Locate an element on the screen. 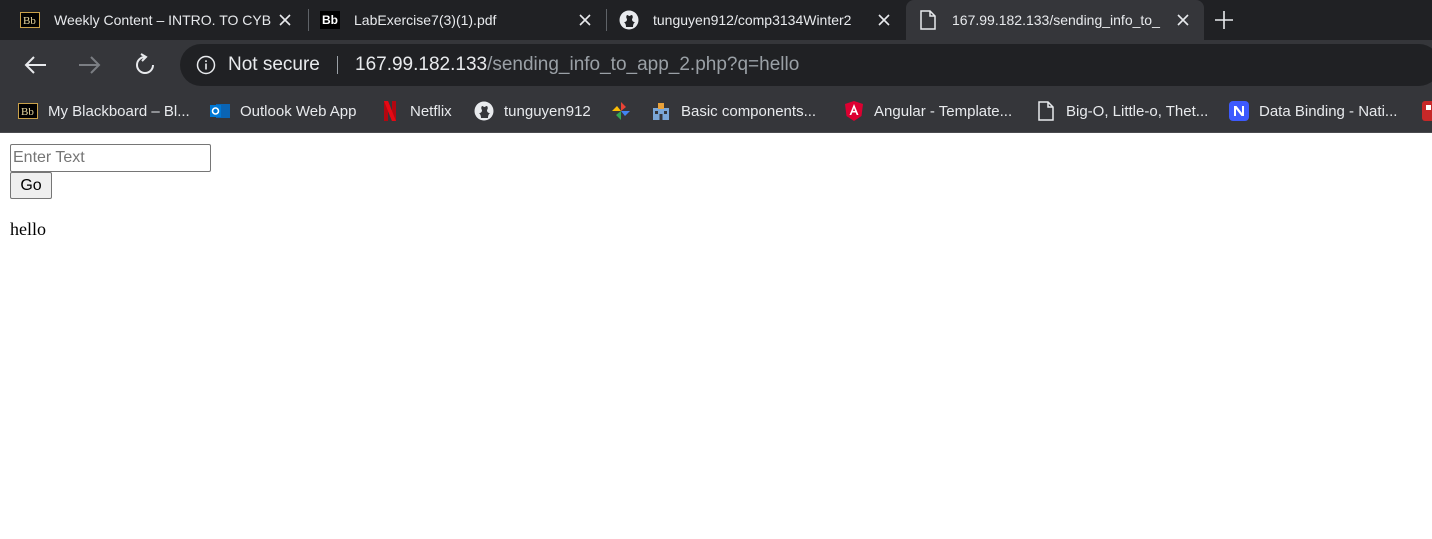 The image size is (1432, 539). reload-icon is located at coordinates (145, 63).